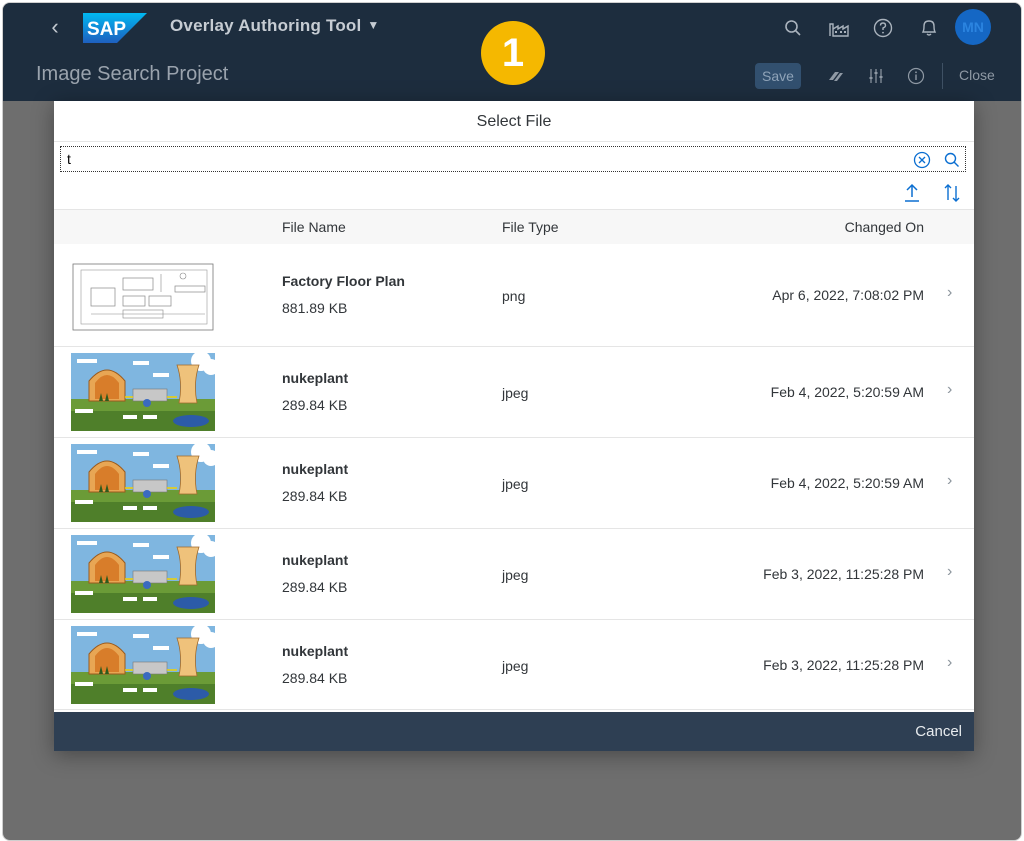 This screenshot has width=1024, height=841. What do you see at coordinates (916, 76) in the screenshot?
I see `info-icon` at bounding box center [916, 76].